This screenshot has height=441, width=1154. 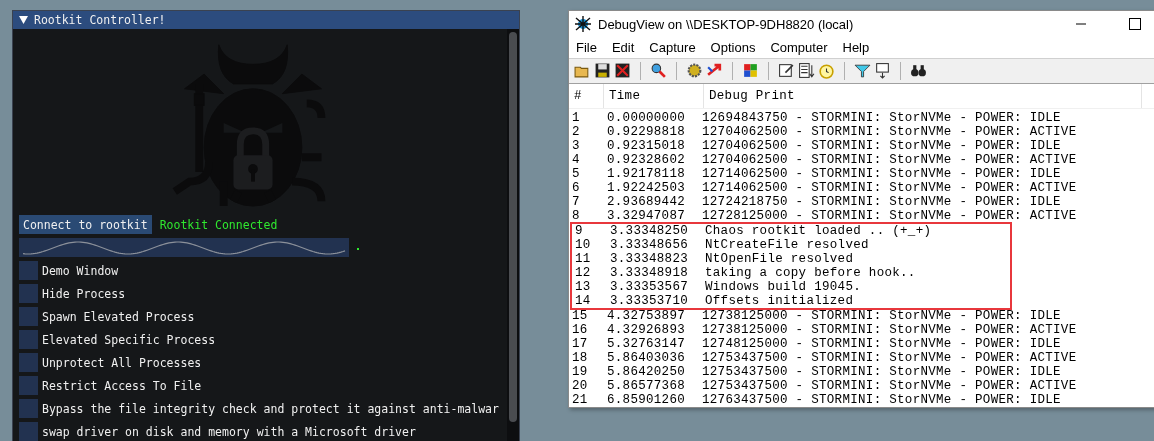 I want to click on column-header: Debug Print, so click(x=923, y=96).